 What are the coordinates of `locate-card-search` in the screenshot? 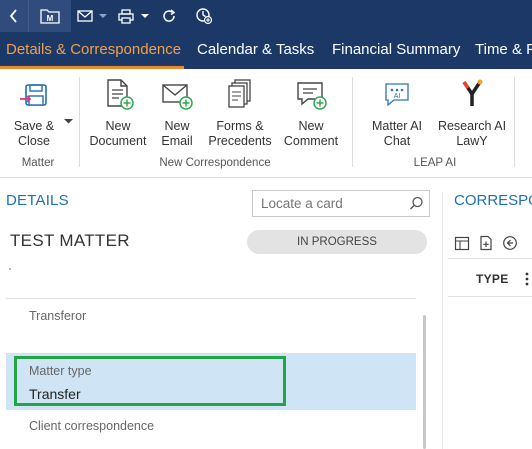 It's located at (341, 203).